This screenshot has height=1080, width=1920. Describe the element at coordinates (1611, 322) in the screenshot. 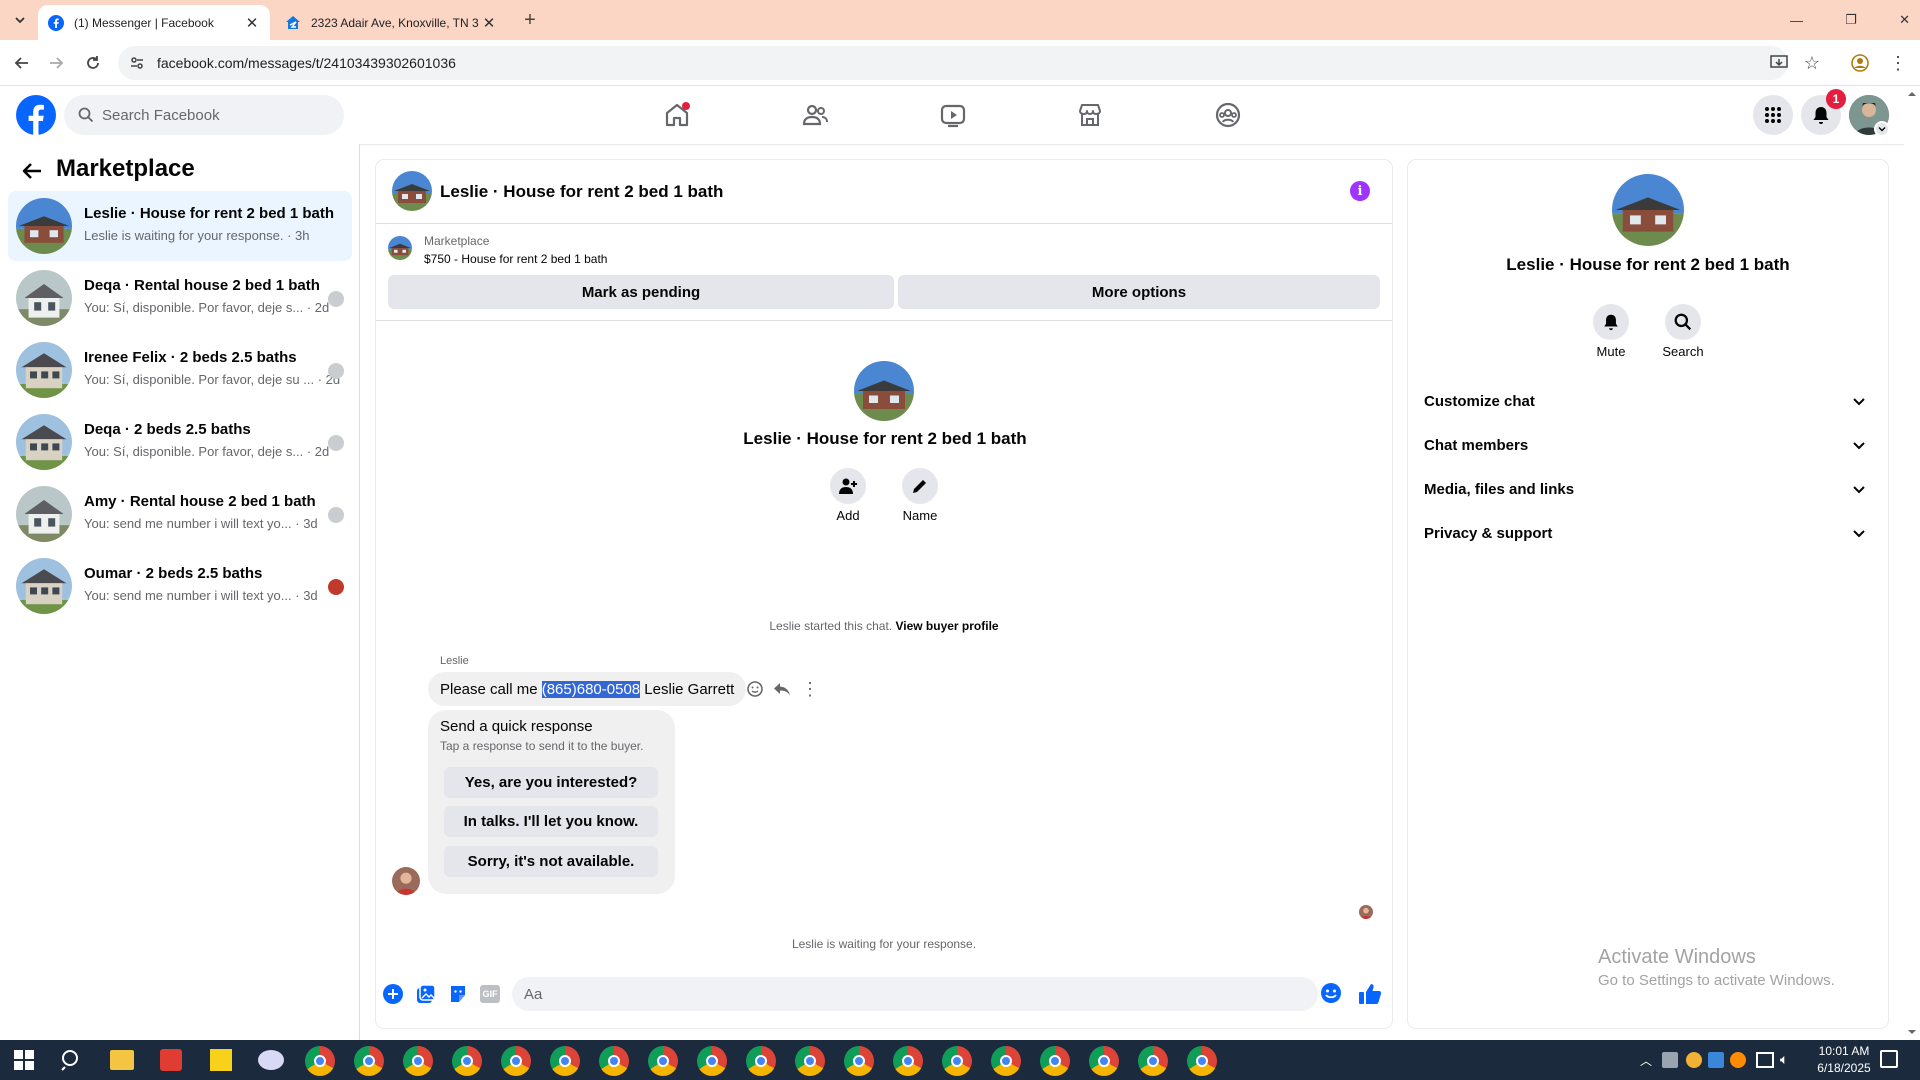

I see `mute-bell-icon` at that location.